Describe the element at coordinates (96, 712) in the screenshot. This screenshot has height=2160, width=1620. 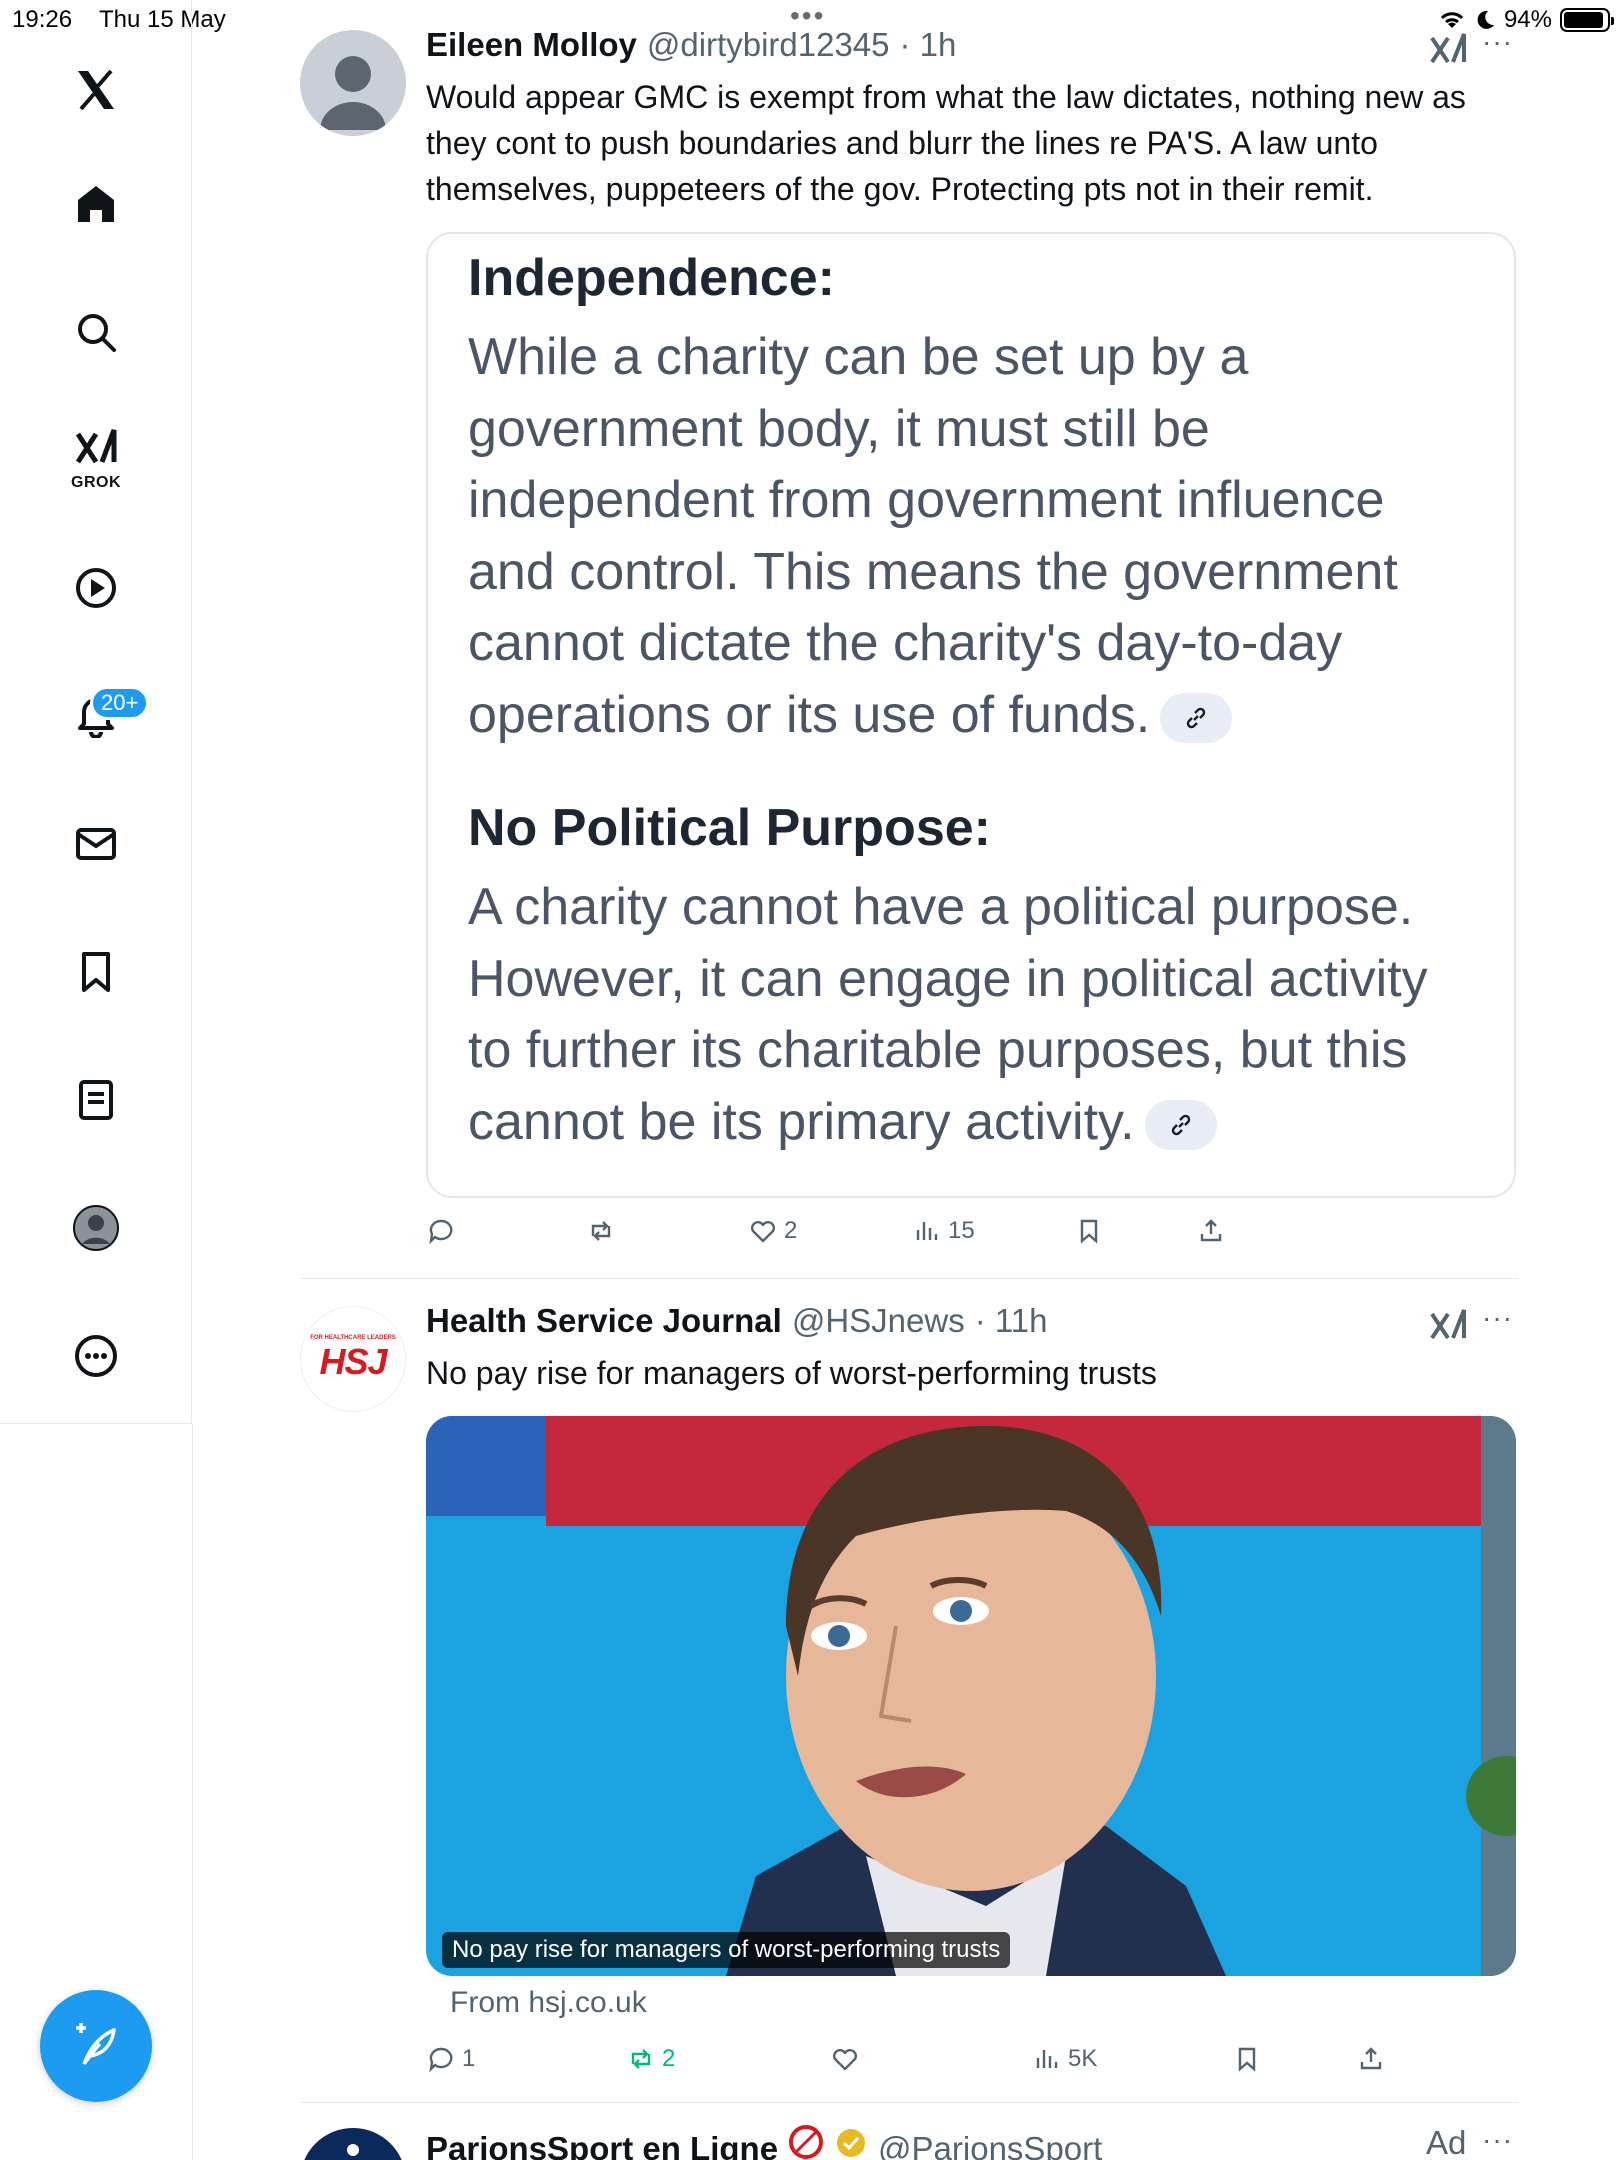
I see `sidebar: GROK 20+` at that location.